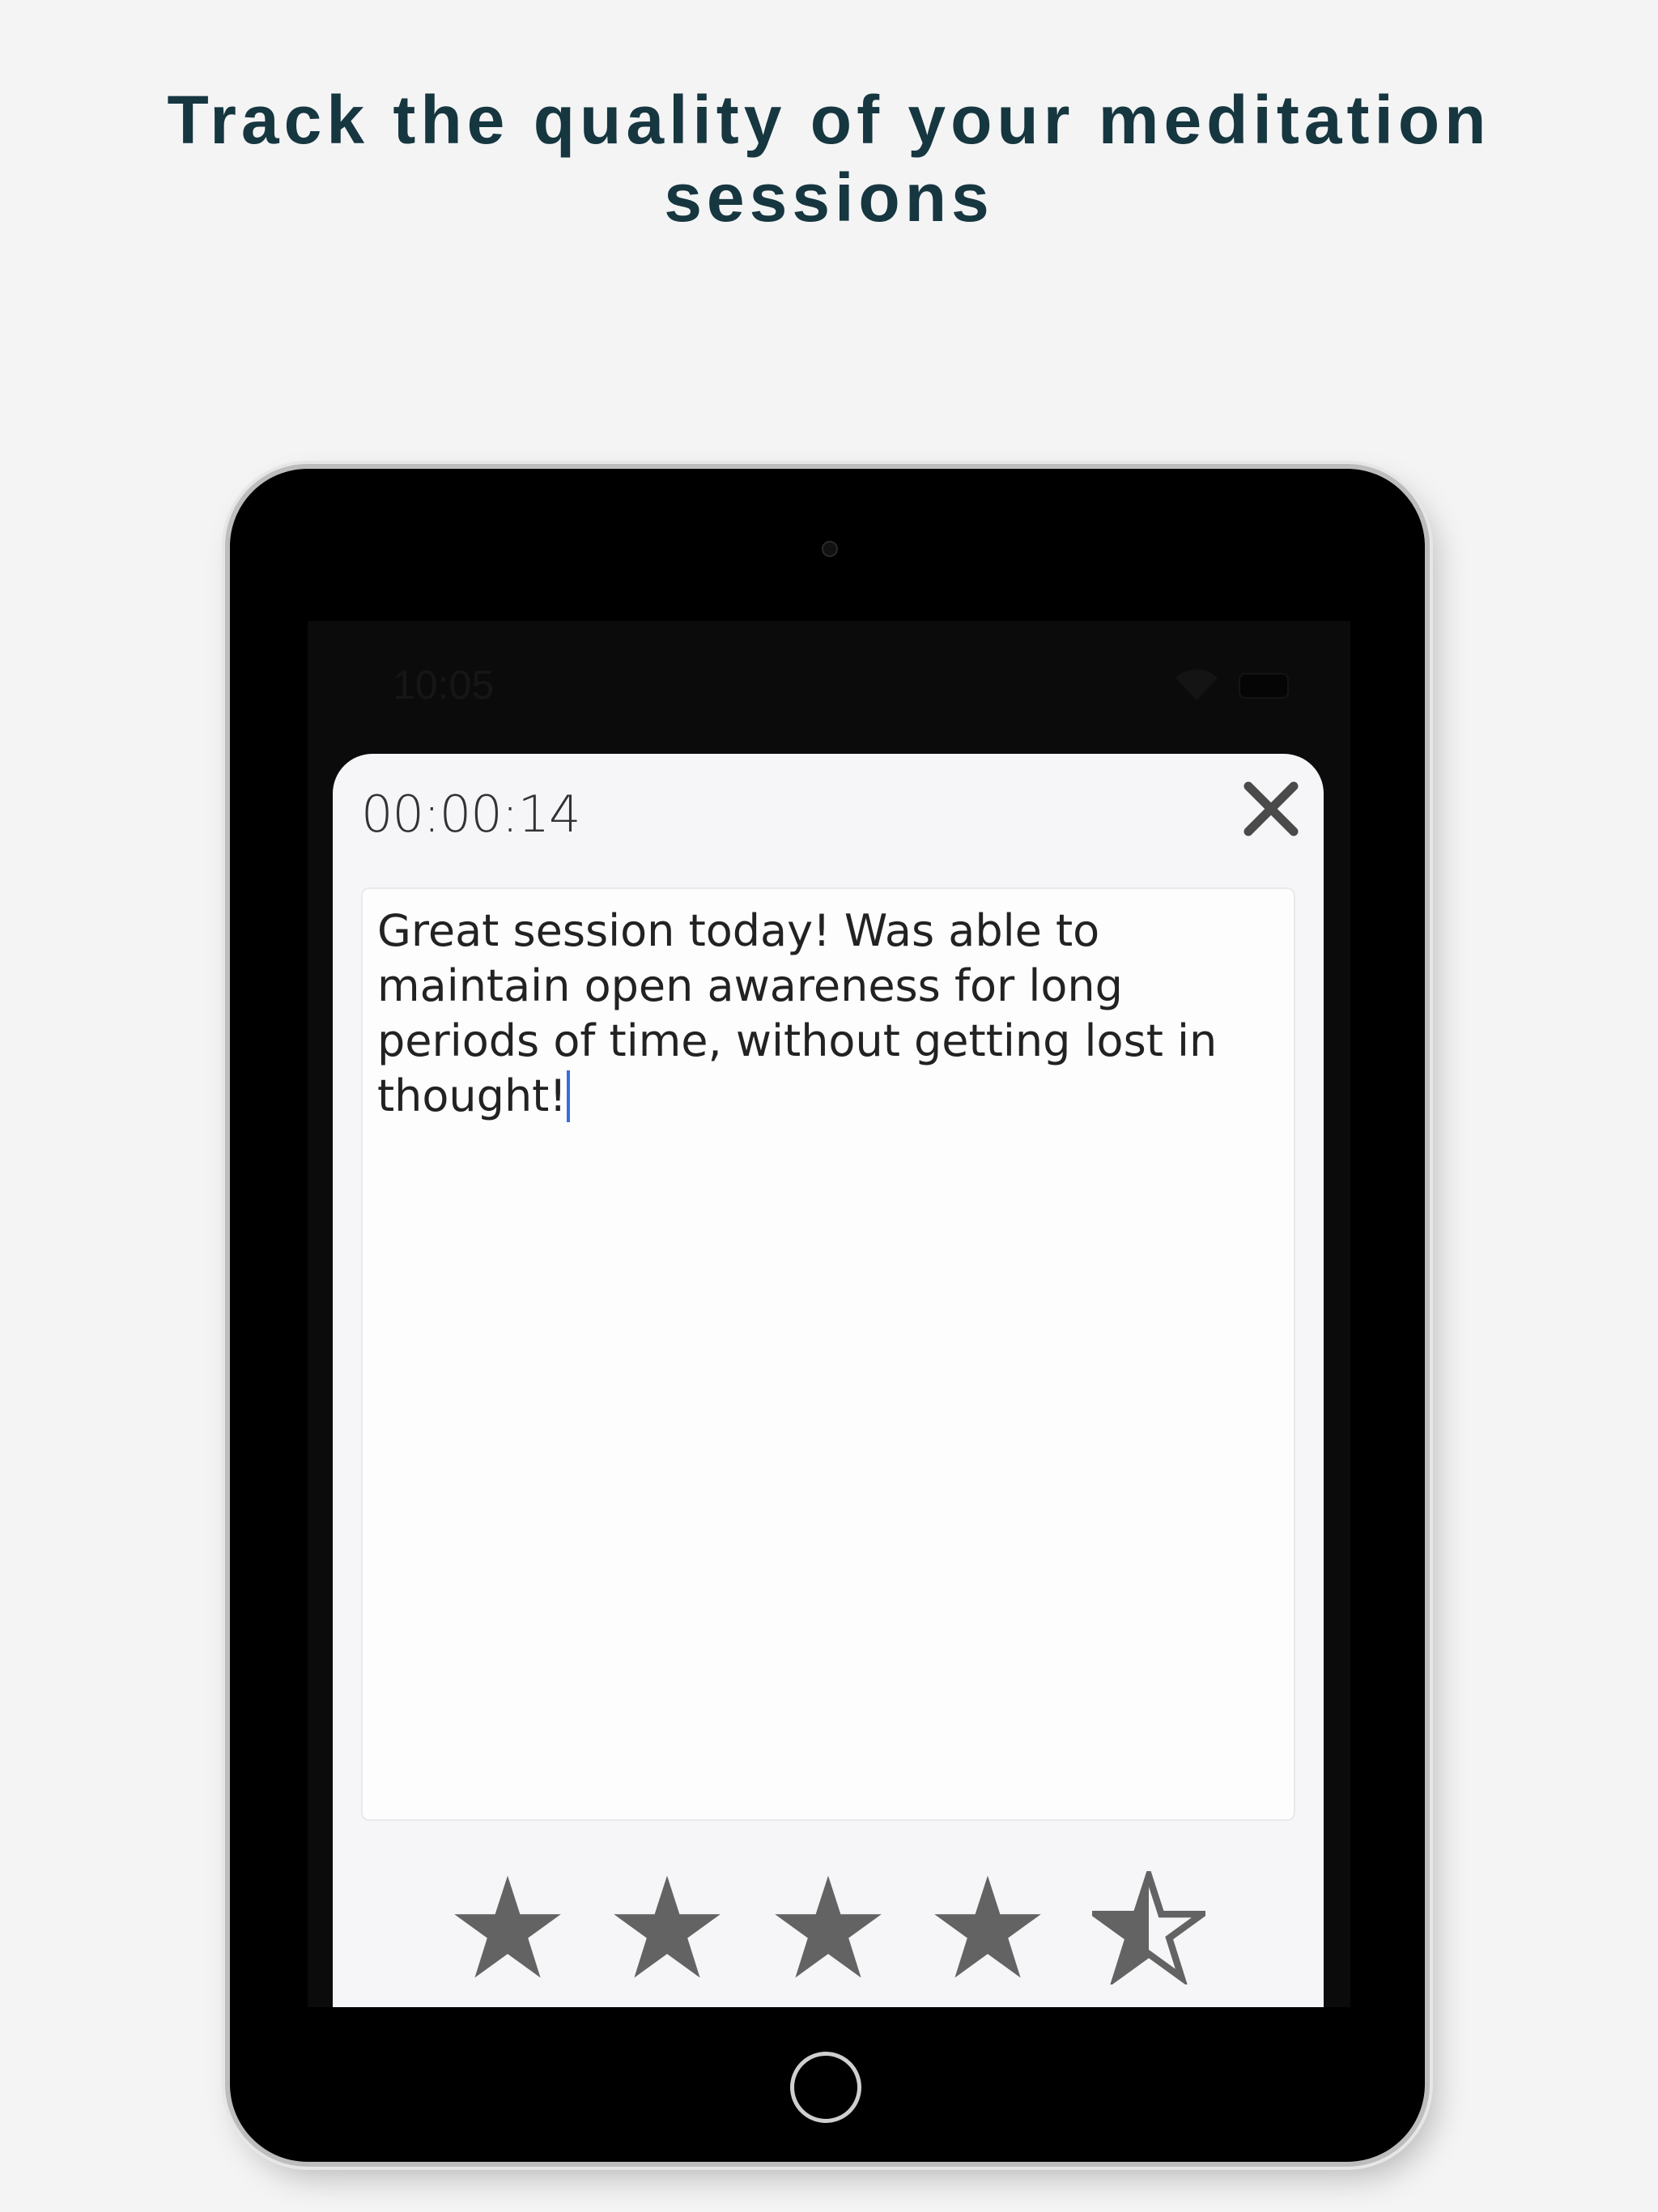 The image size is (1658, 2212). Describe the element at coordinates (1196, 685) in the screenshot. I see `wifi-icon` at that location.